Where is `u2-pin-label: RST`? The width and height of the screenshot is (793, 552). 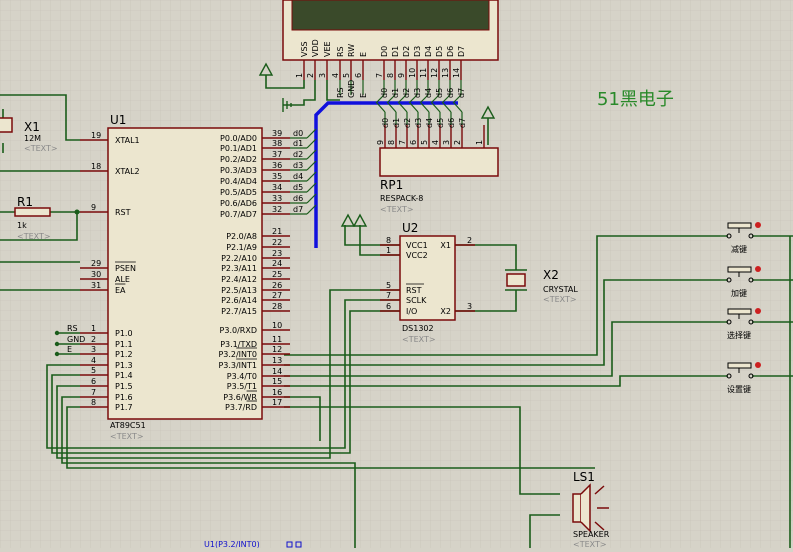 u2-pin-label: RST is located at coordinates (414, 290).